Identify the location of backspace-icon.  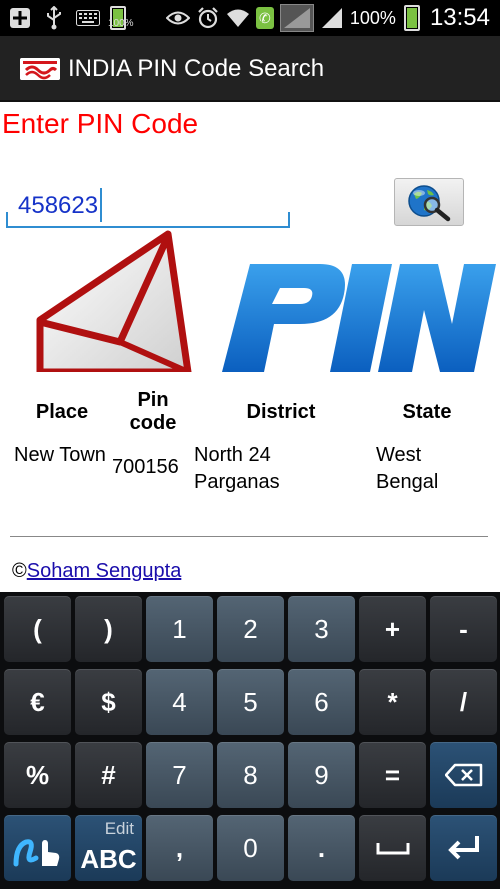
(463, 775).